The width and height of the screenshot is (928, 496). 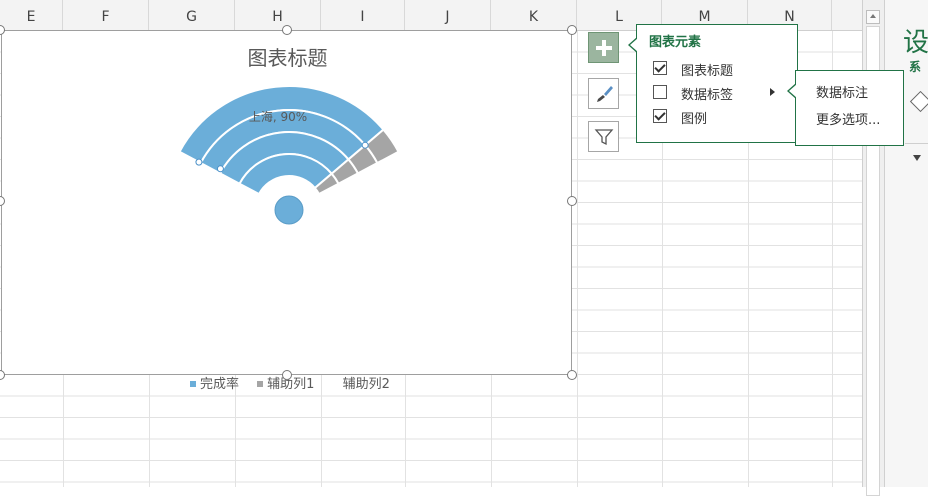 What do you see at coordinates (707, 71) in the screenshot?
I see `option-label: 图表标题` at bounding box center [707, 71].